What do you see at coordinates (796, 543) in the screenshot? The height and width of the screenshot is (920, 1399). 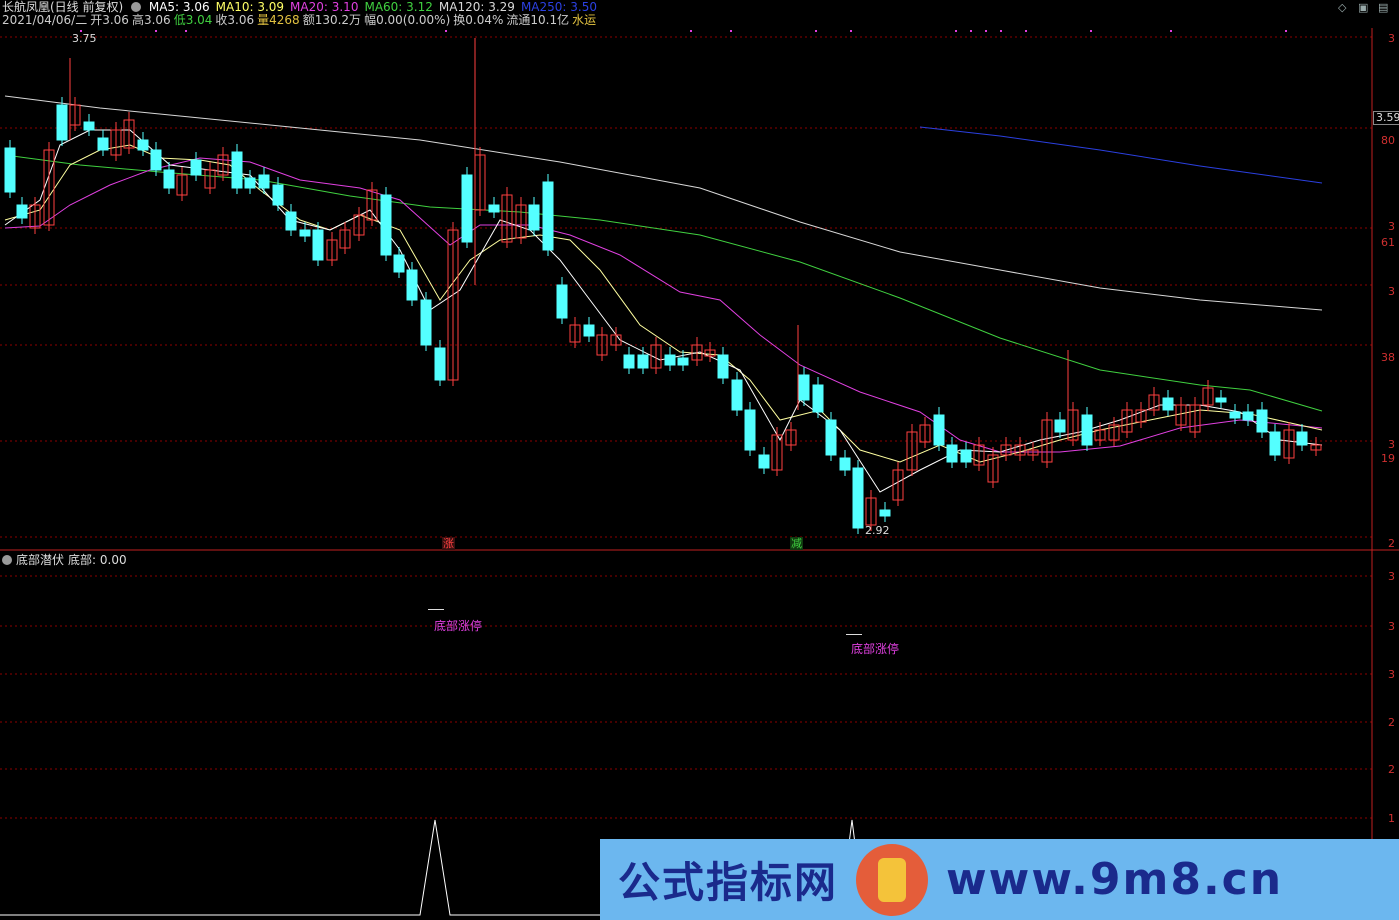 I see `event-marker-reduce: 减` at bounding box center [796, 543].